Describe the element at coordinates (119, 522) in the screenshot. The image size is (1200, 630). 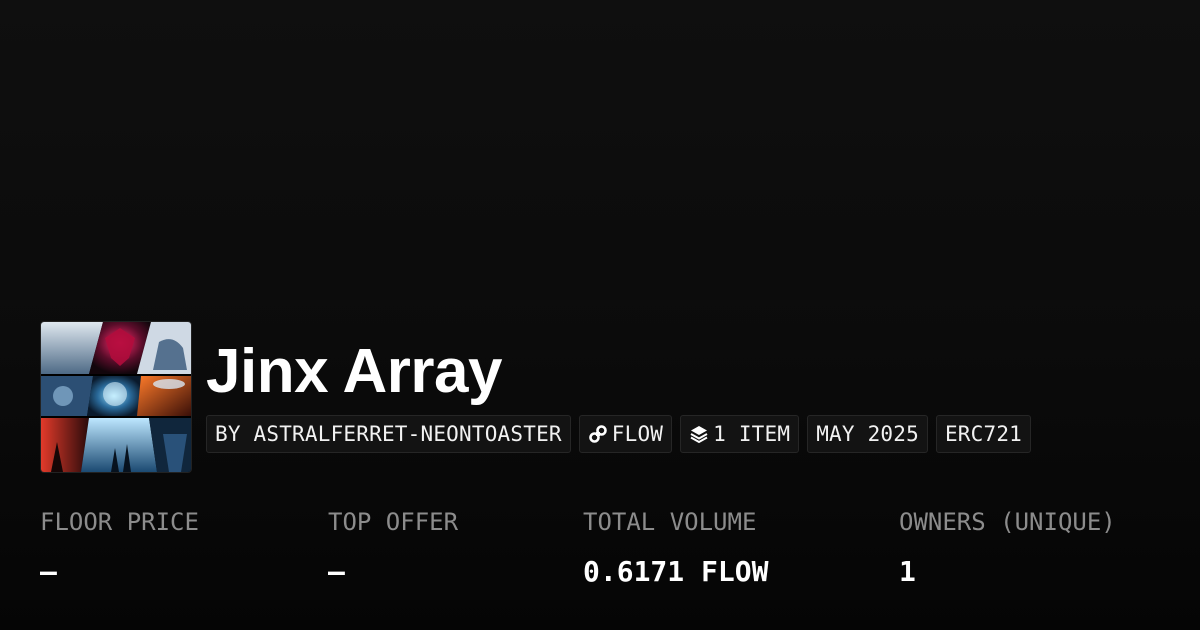
I see `stat-label: FLOOR PRICE` at that location.